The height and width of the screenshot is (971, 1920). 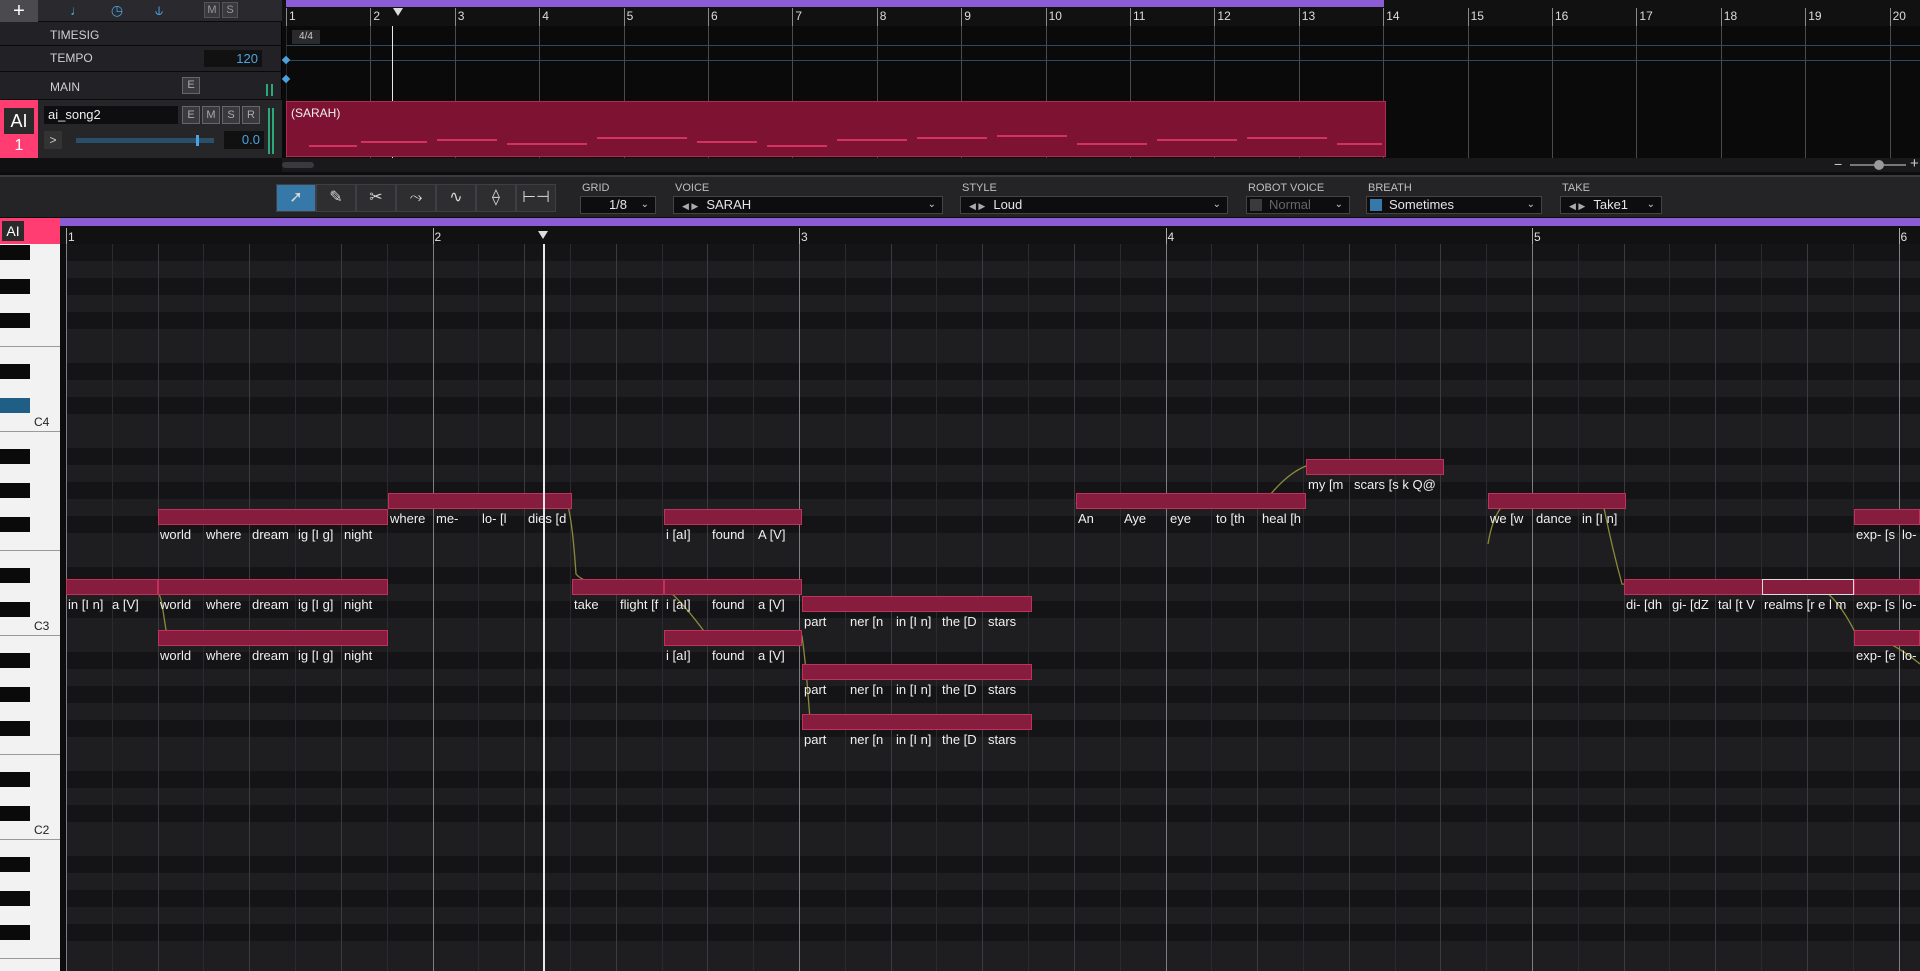 I want to click on ai-track-header: AI 1 ai_song2 E M S R > 0.0, so click(x=141, y=129).